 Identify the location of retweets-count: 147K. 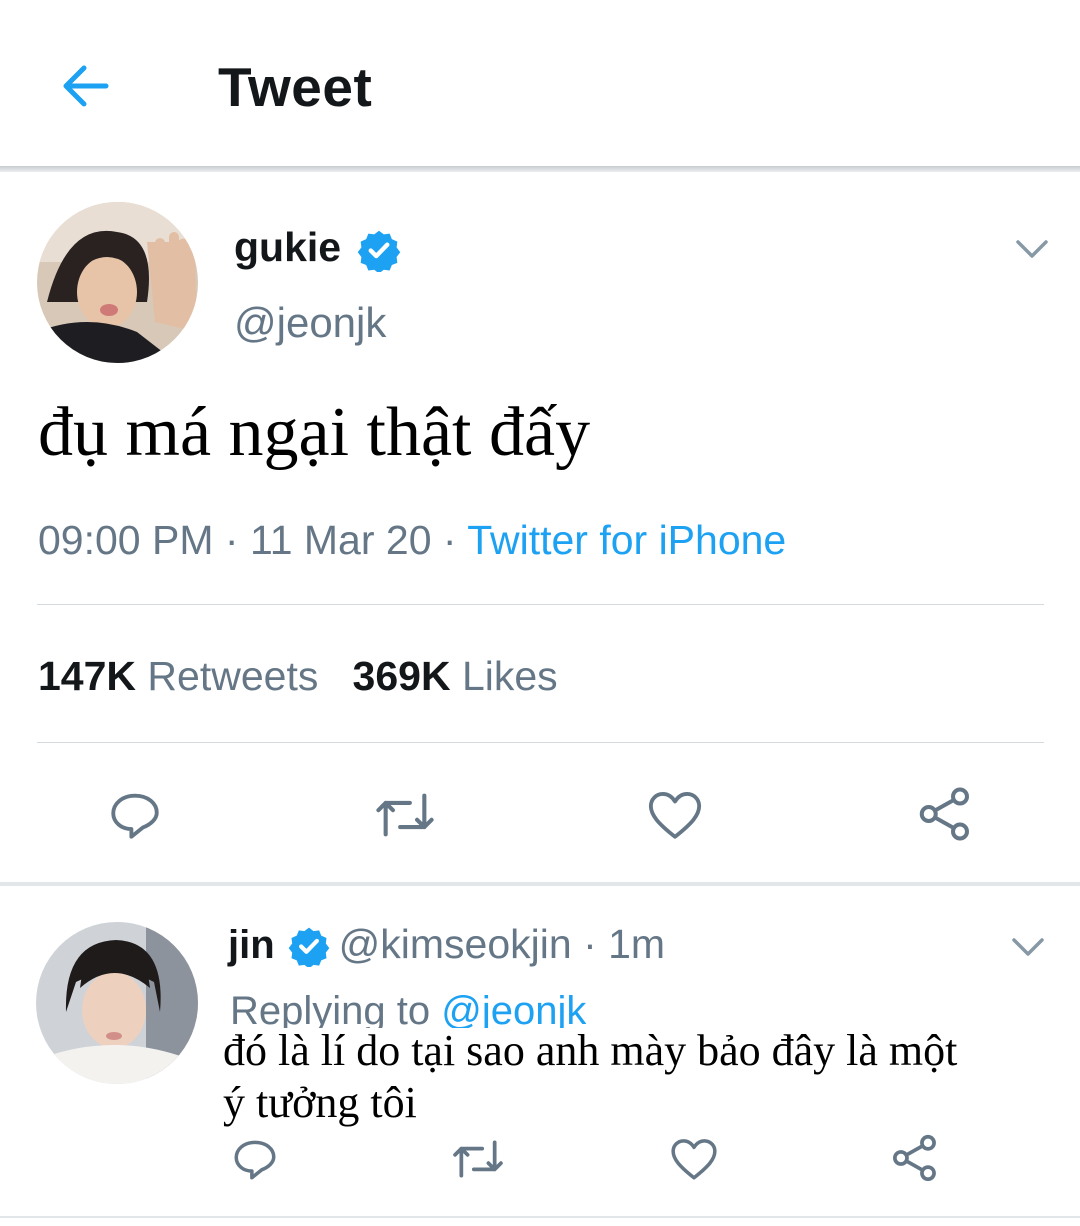
(87, 676).